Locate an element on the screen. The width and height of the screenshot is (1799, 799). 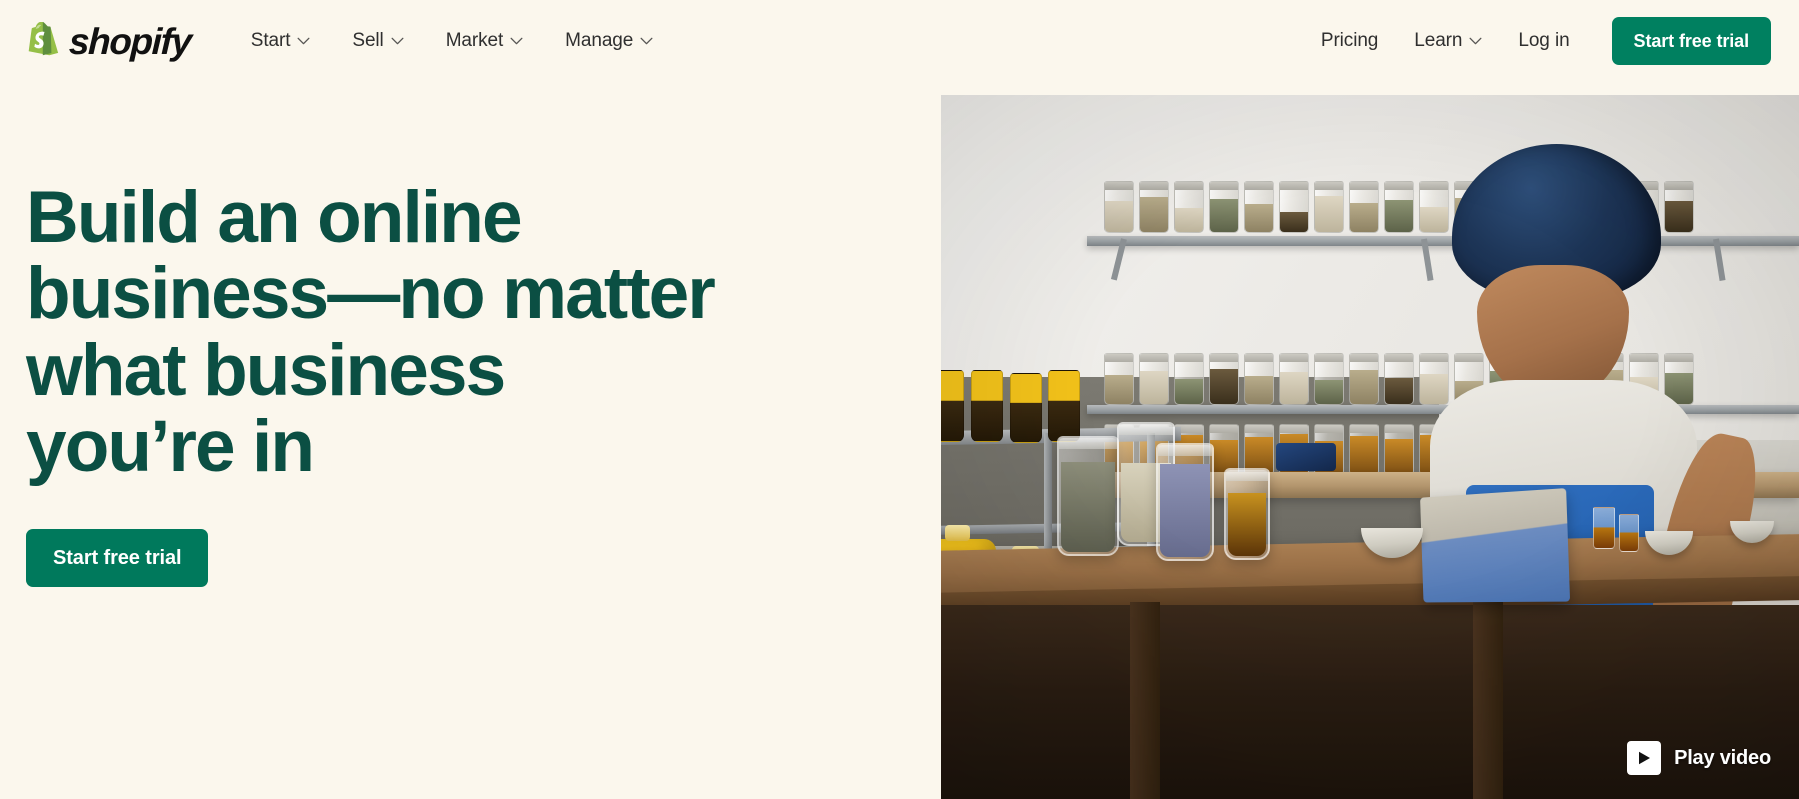
blue-cloth is located at coordinates (1305, 457).